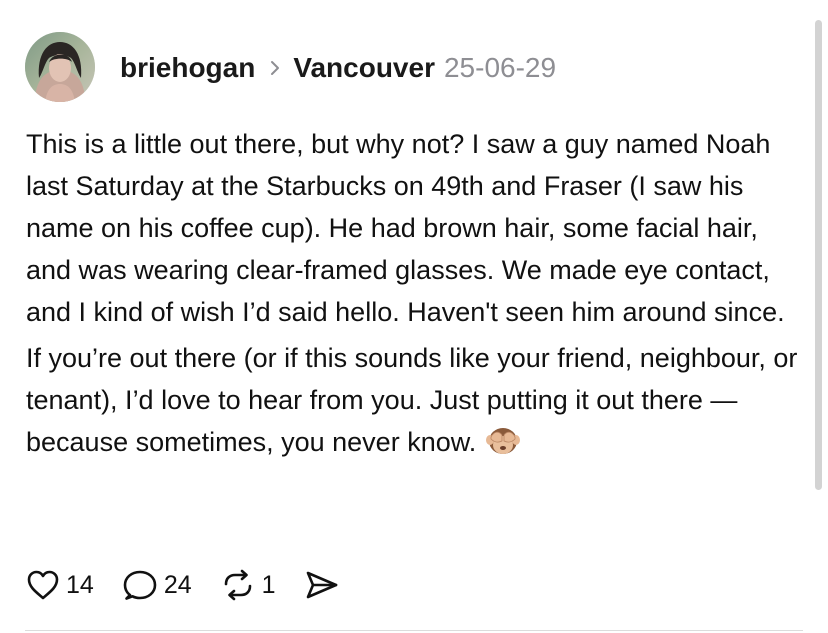  I want to click on repost-count: 1, so click(268, 584).